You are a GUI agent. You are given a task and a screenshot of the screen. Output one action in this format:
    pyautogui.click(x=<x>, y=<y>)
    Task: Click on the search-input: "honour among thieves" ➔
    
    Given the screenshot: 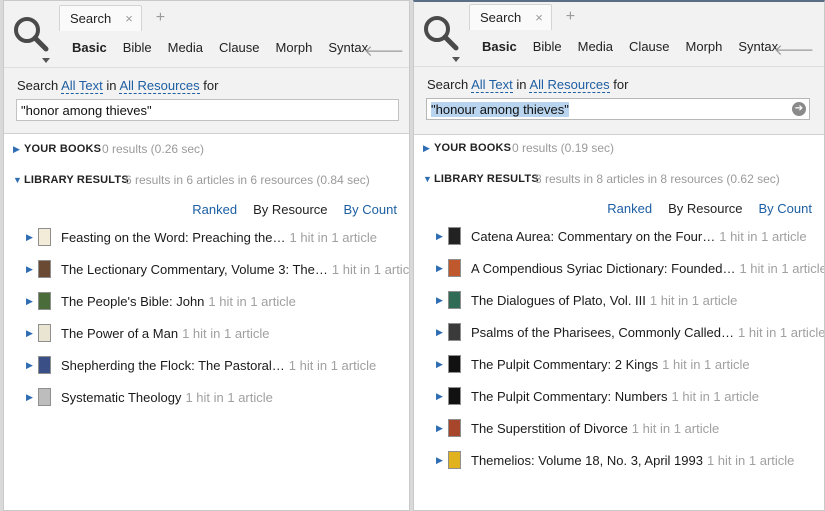 What is the action you would take?
    pyautogui.click(x=618, y=109)
    